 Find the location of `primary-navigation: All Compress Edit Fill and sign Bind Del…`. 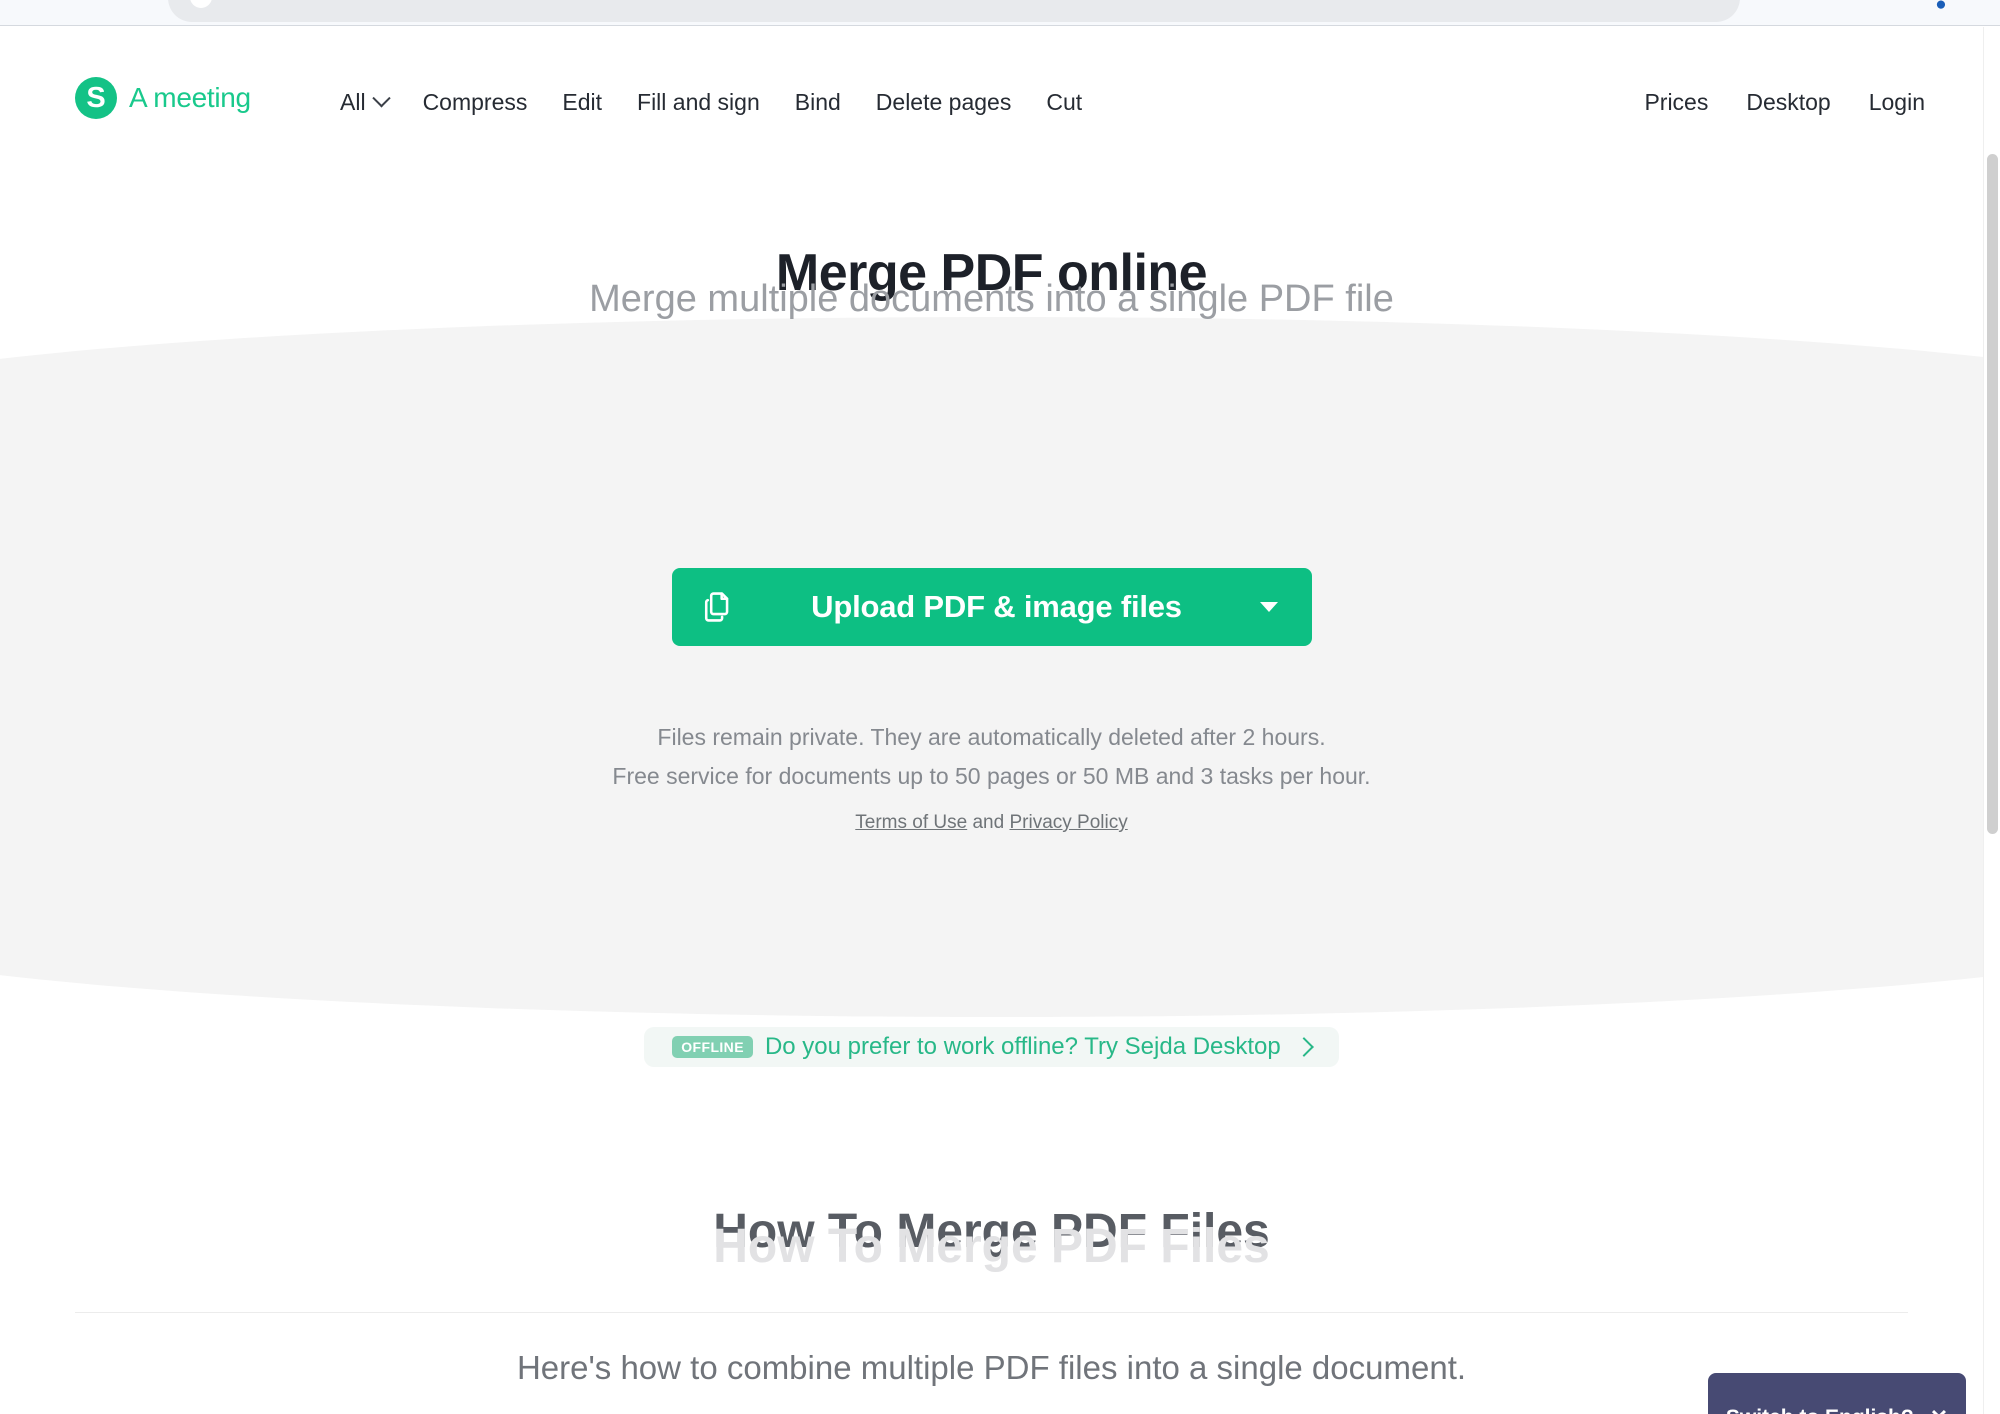

primary-navigation: All Compress Edit Fill and sign Bind Del… is located at coordinates (711, 102).